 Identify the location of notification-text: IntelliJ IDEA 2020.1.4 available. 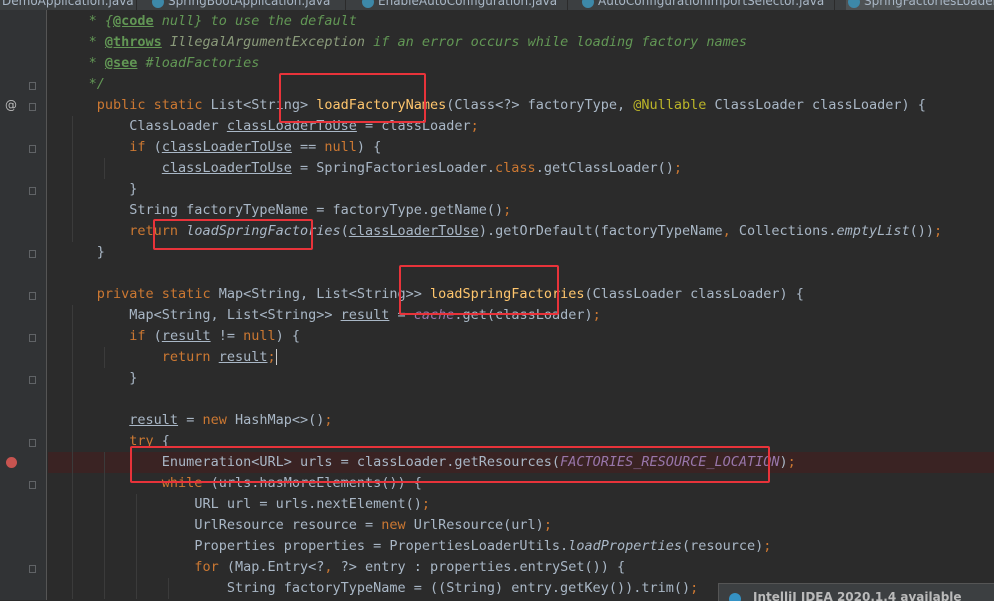
(857, 595).